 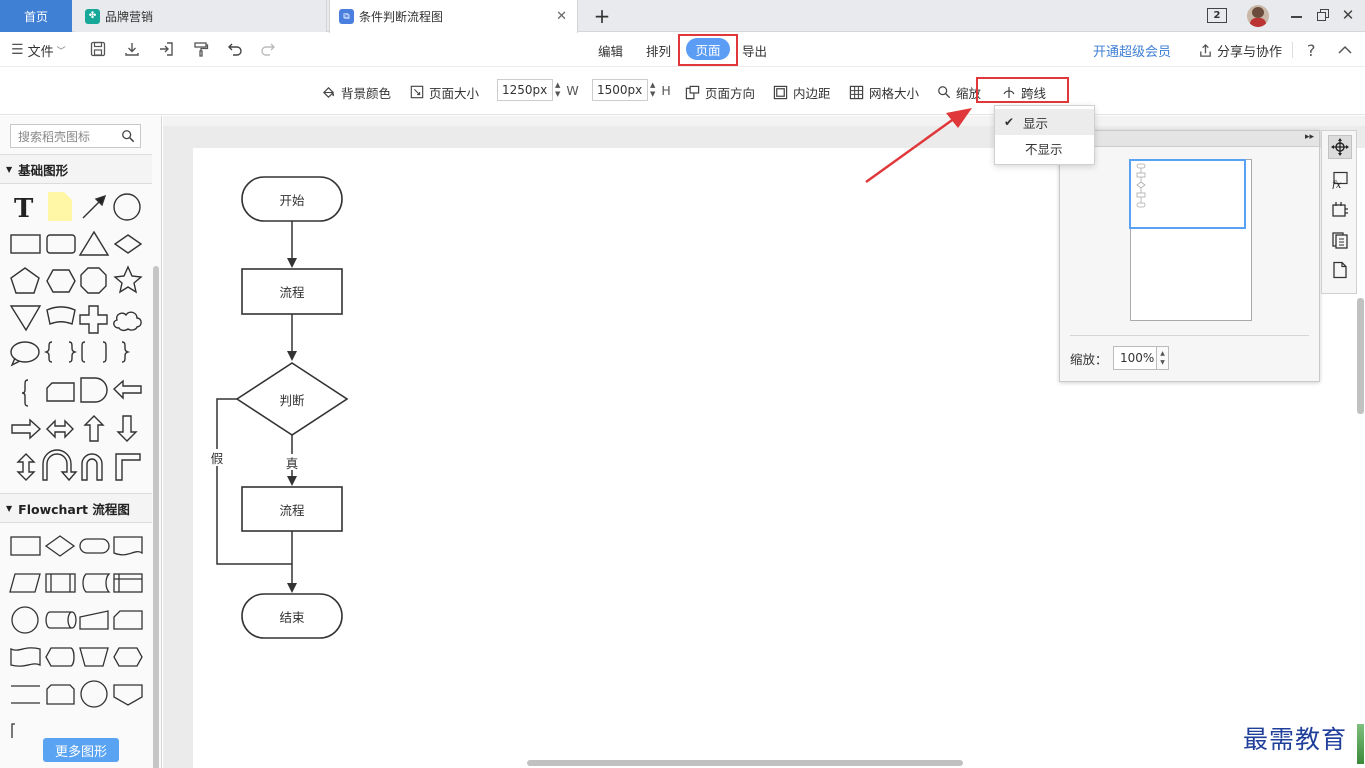 What do you see at coordinates (25, 583) in the screenshot?
I see `fc-data-shape` at bounding box center [25, 583].